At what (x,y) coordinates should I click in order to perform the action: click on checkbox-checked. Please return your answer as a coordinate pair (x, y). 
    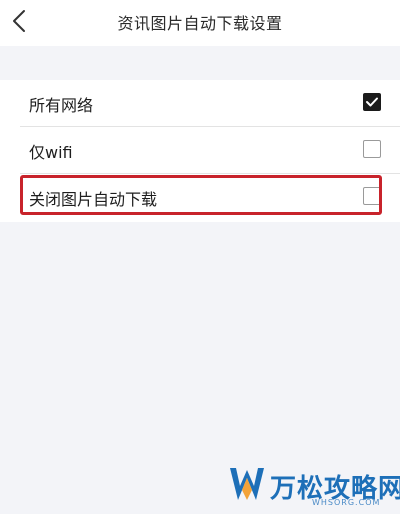
    Looking at the image, I should click on (372, 102).